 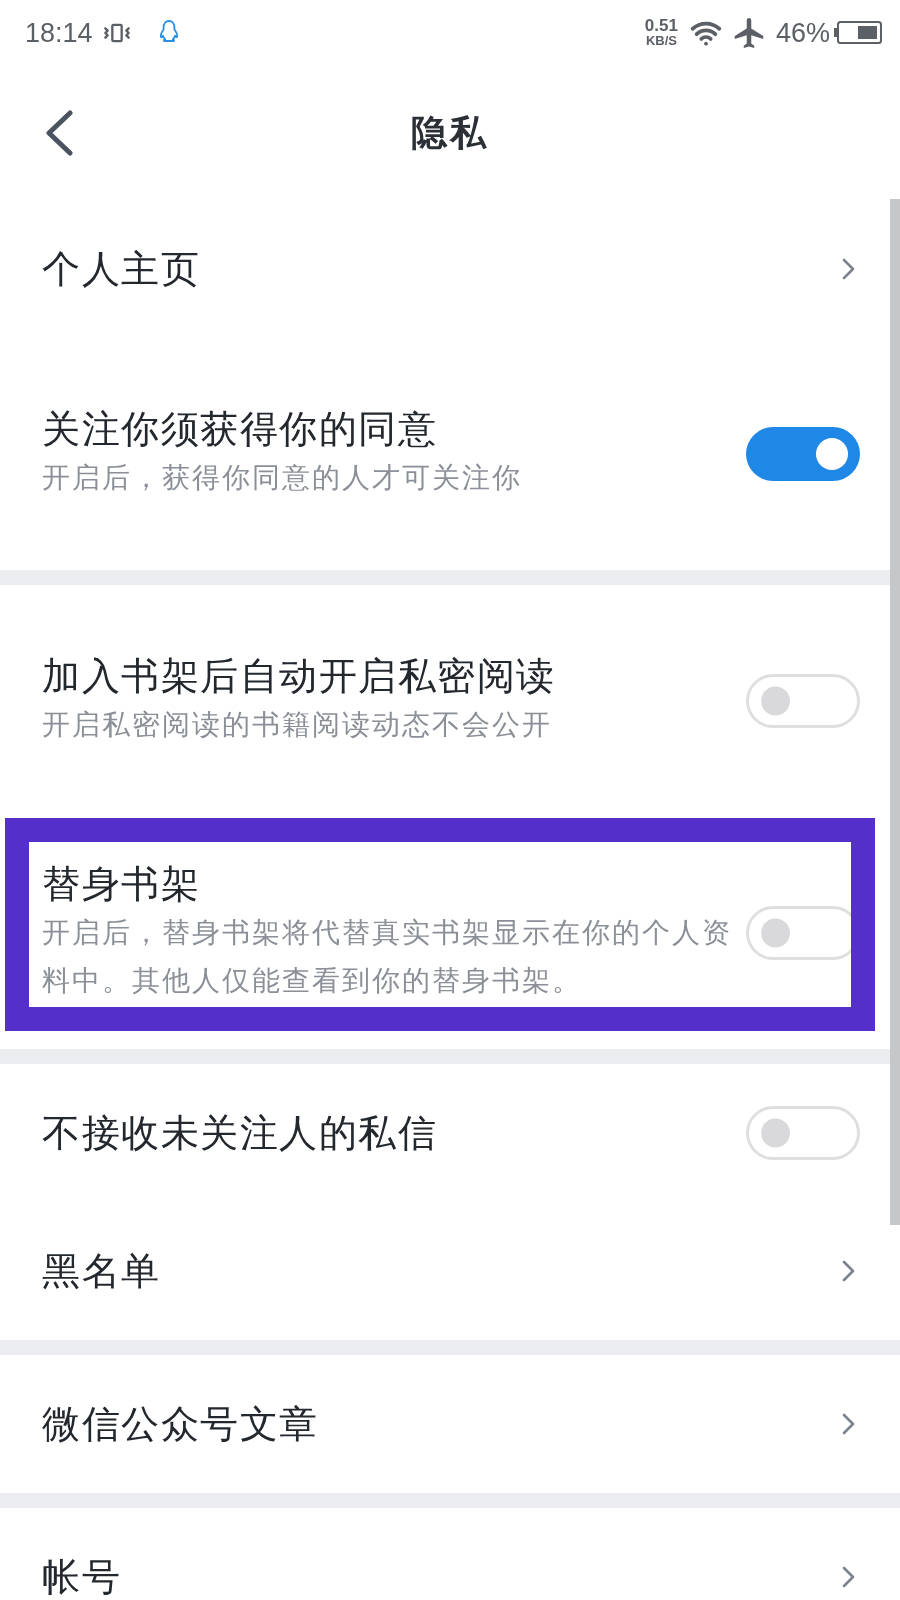 I want to click on back-icon, so click(x=59, y=132).